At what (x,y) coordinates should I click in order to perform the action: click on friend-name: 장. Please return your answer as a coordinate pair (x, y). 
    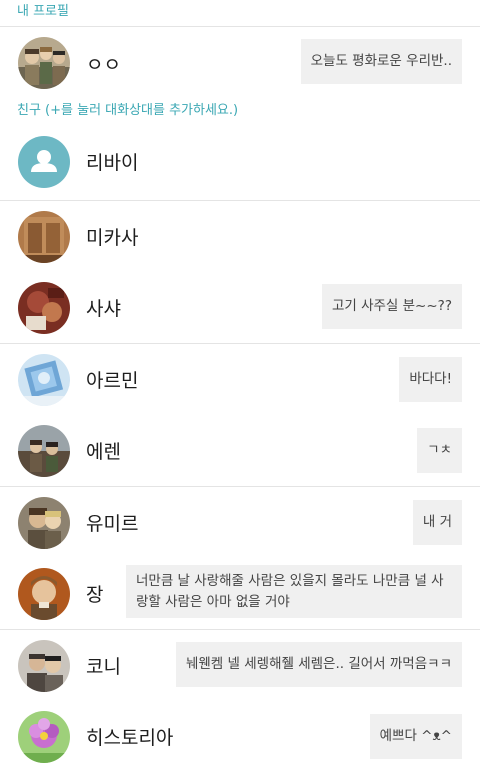
    Looking at the image, I should click on (95, 595).